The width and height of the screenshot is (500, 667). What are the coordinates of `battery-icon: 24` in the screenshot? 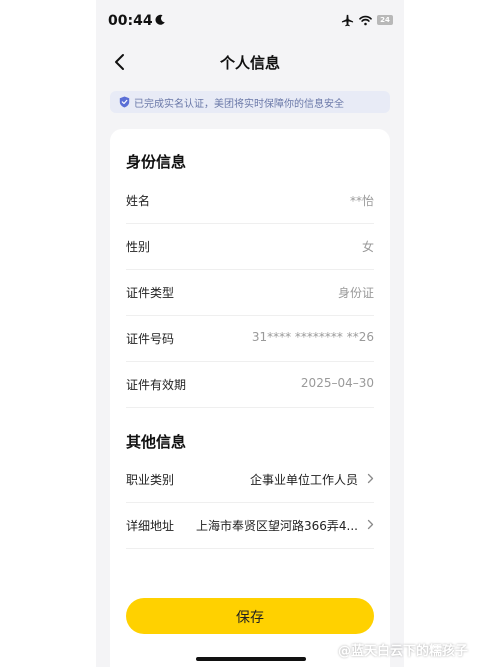 It's located at (385, 20).